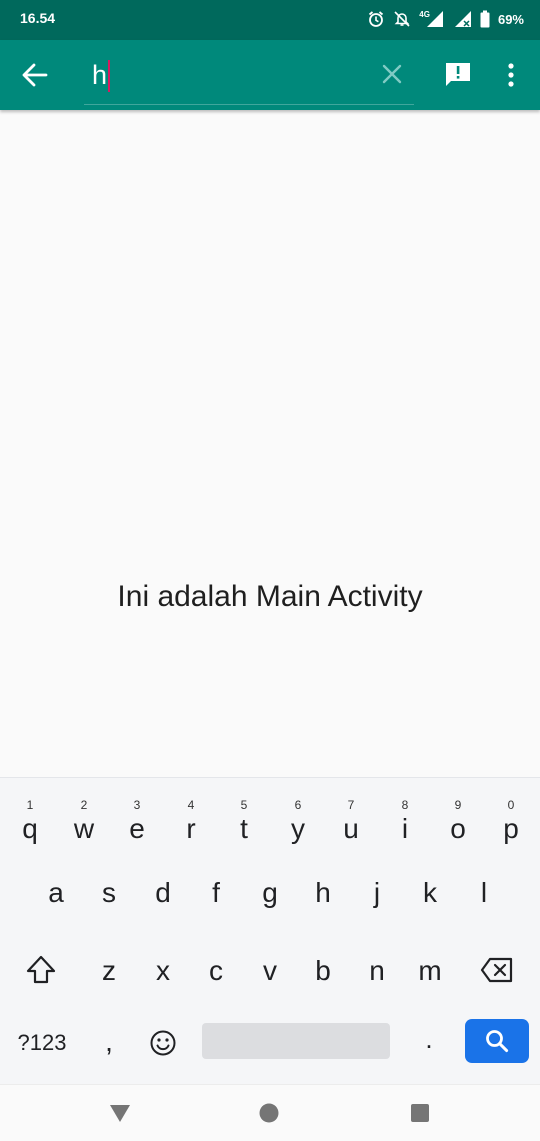 The width and height of the screenshot is (540, 1141). I want to click on key-o: 9o, so click(458, 816).